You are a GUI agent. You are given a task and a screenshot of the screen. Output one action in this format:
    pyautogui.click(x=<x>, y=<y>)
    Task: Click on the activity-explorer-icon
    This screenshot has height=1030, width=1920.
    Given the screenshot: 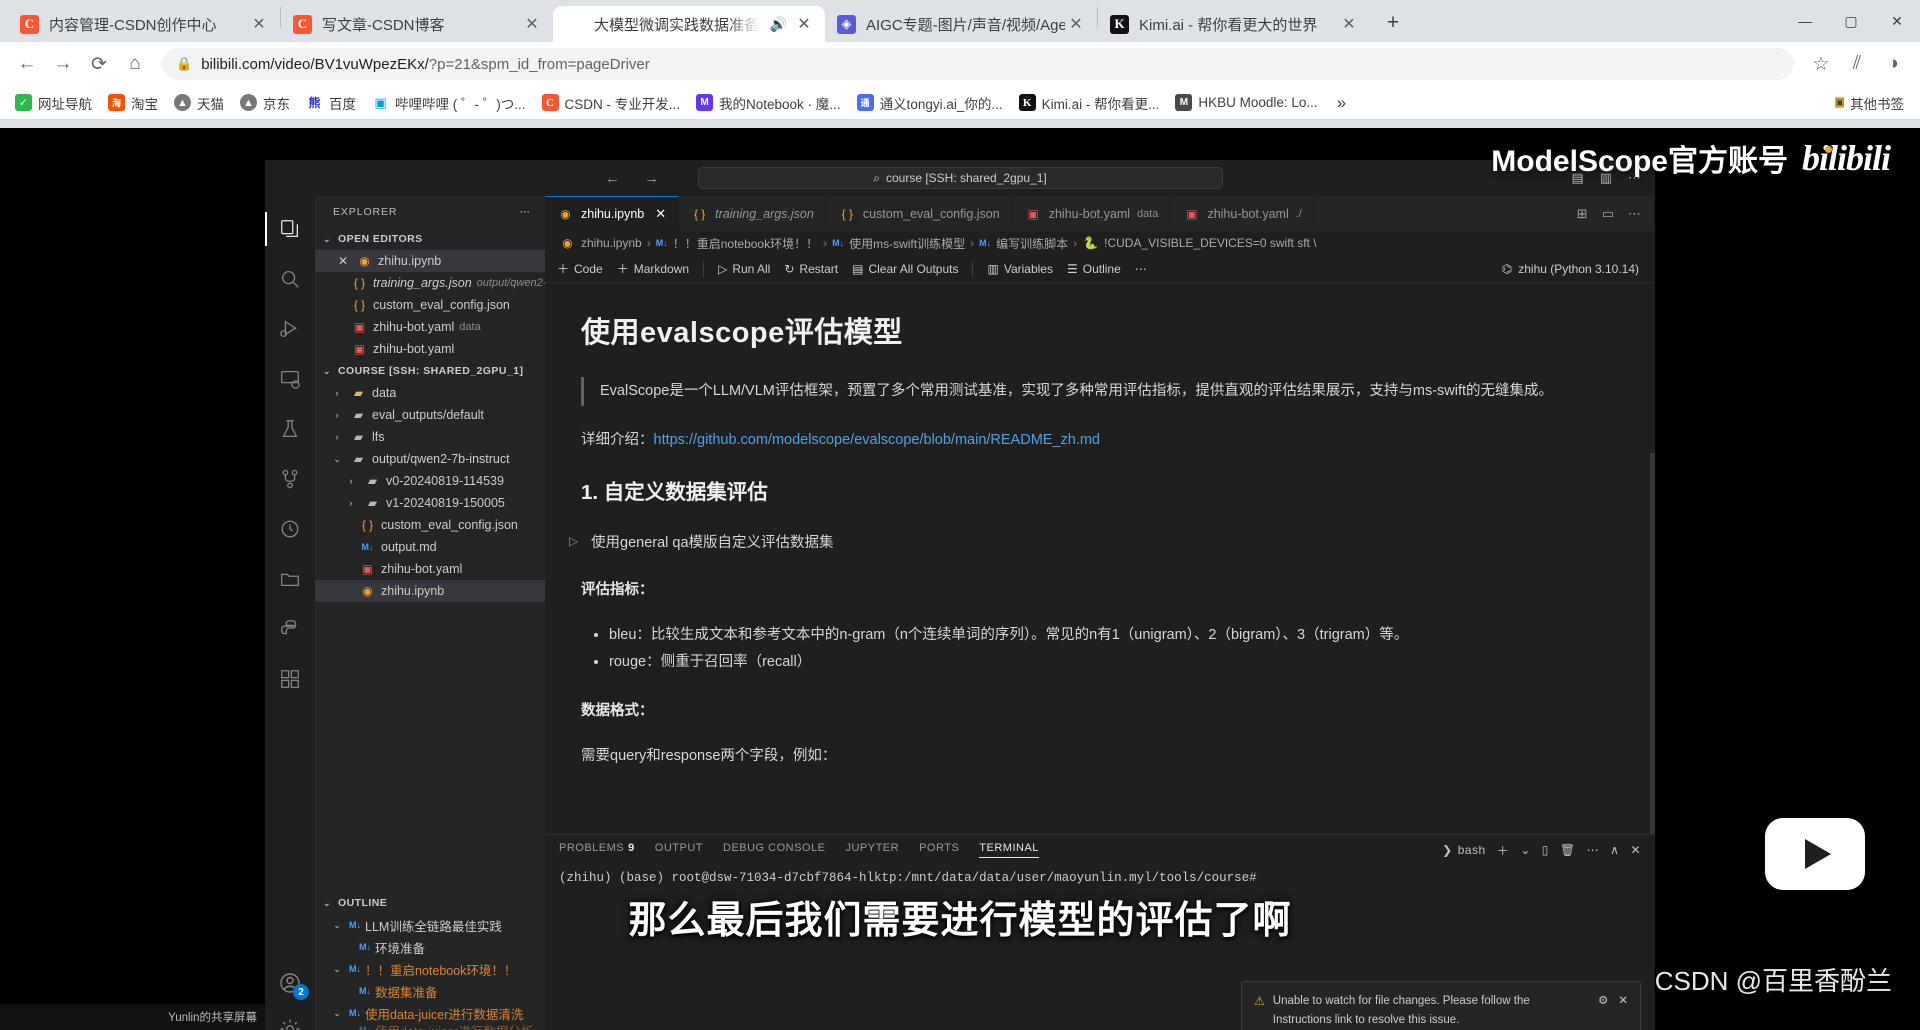 What is the action you would take?
    pyautogui.click(x=290, y=229)
    